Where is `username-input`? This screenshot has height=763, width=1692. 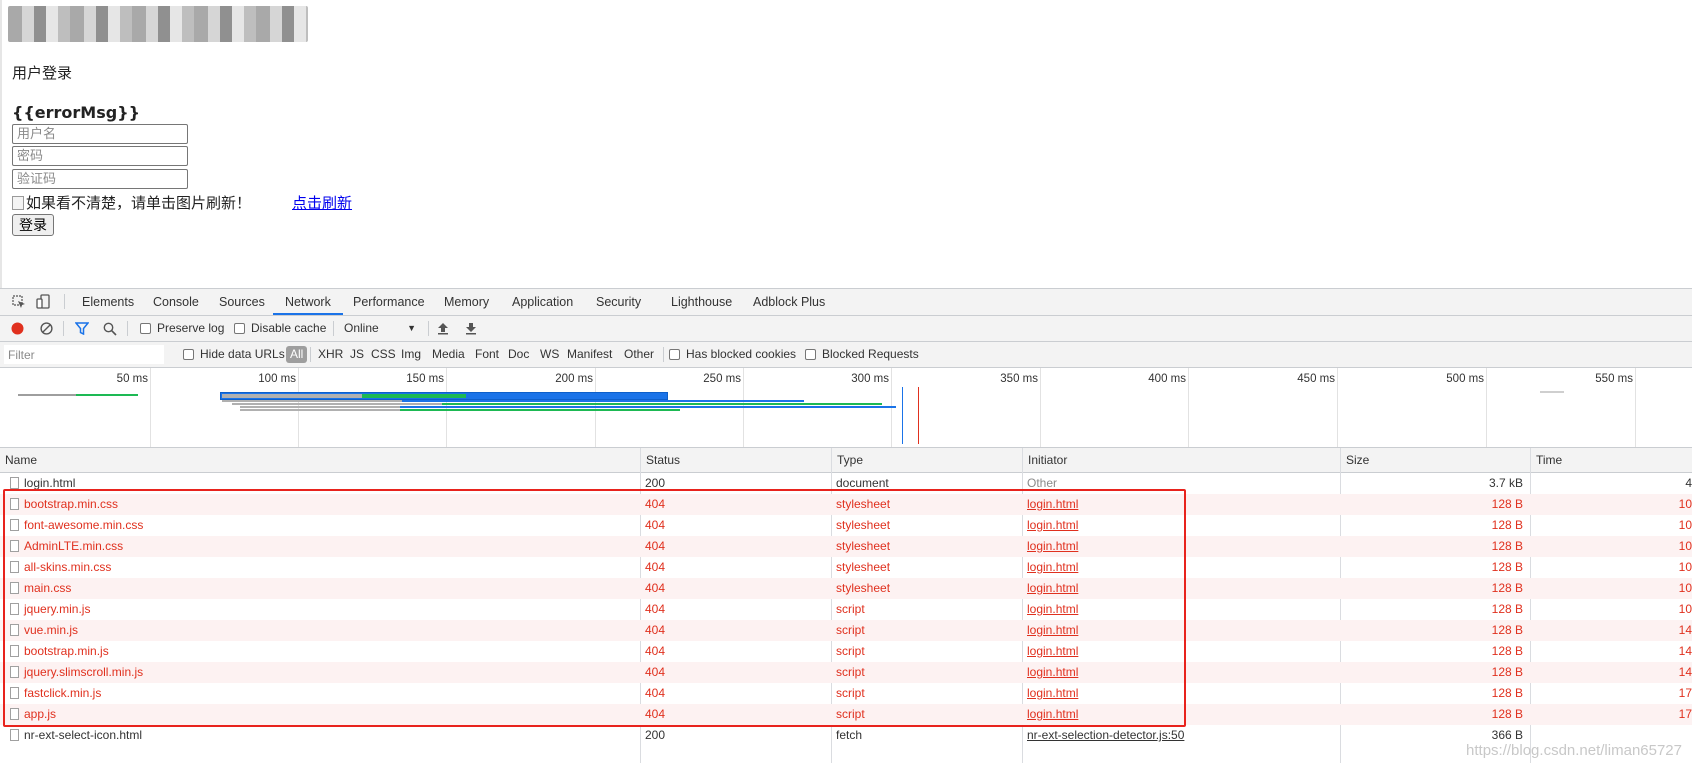 username-input is located at coordinates (100, 134).